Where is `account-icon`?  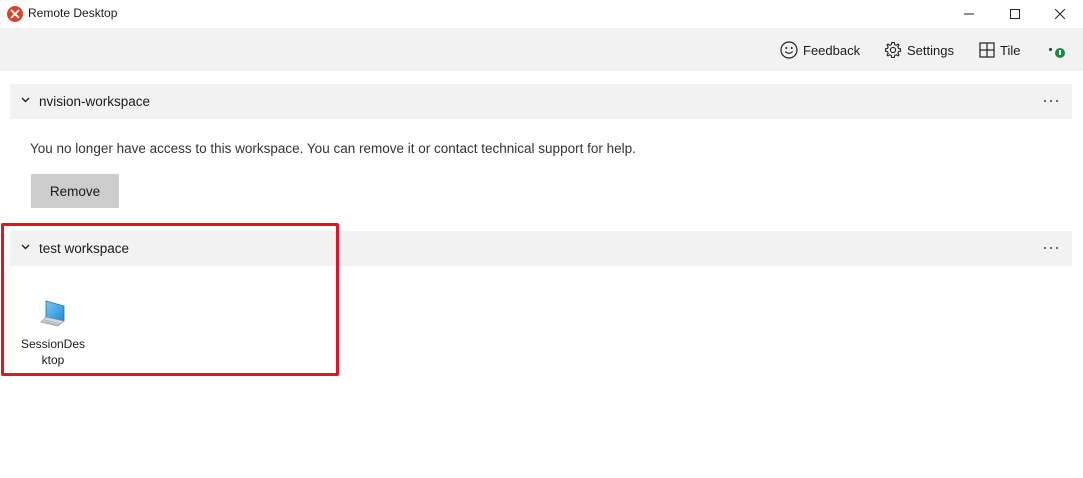
account-icon is located at coordinates (1050, 49).